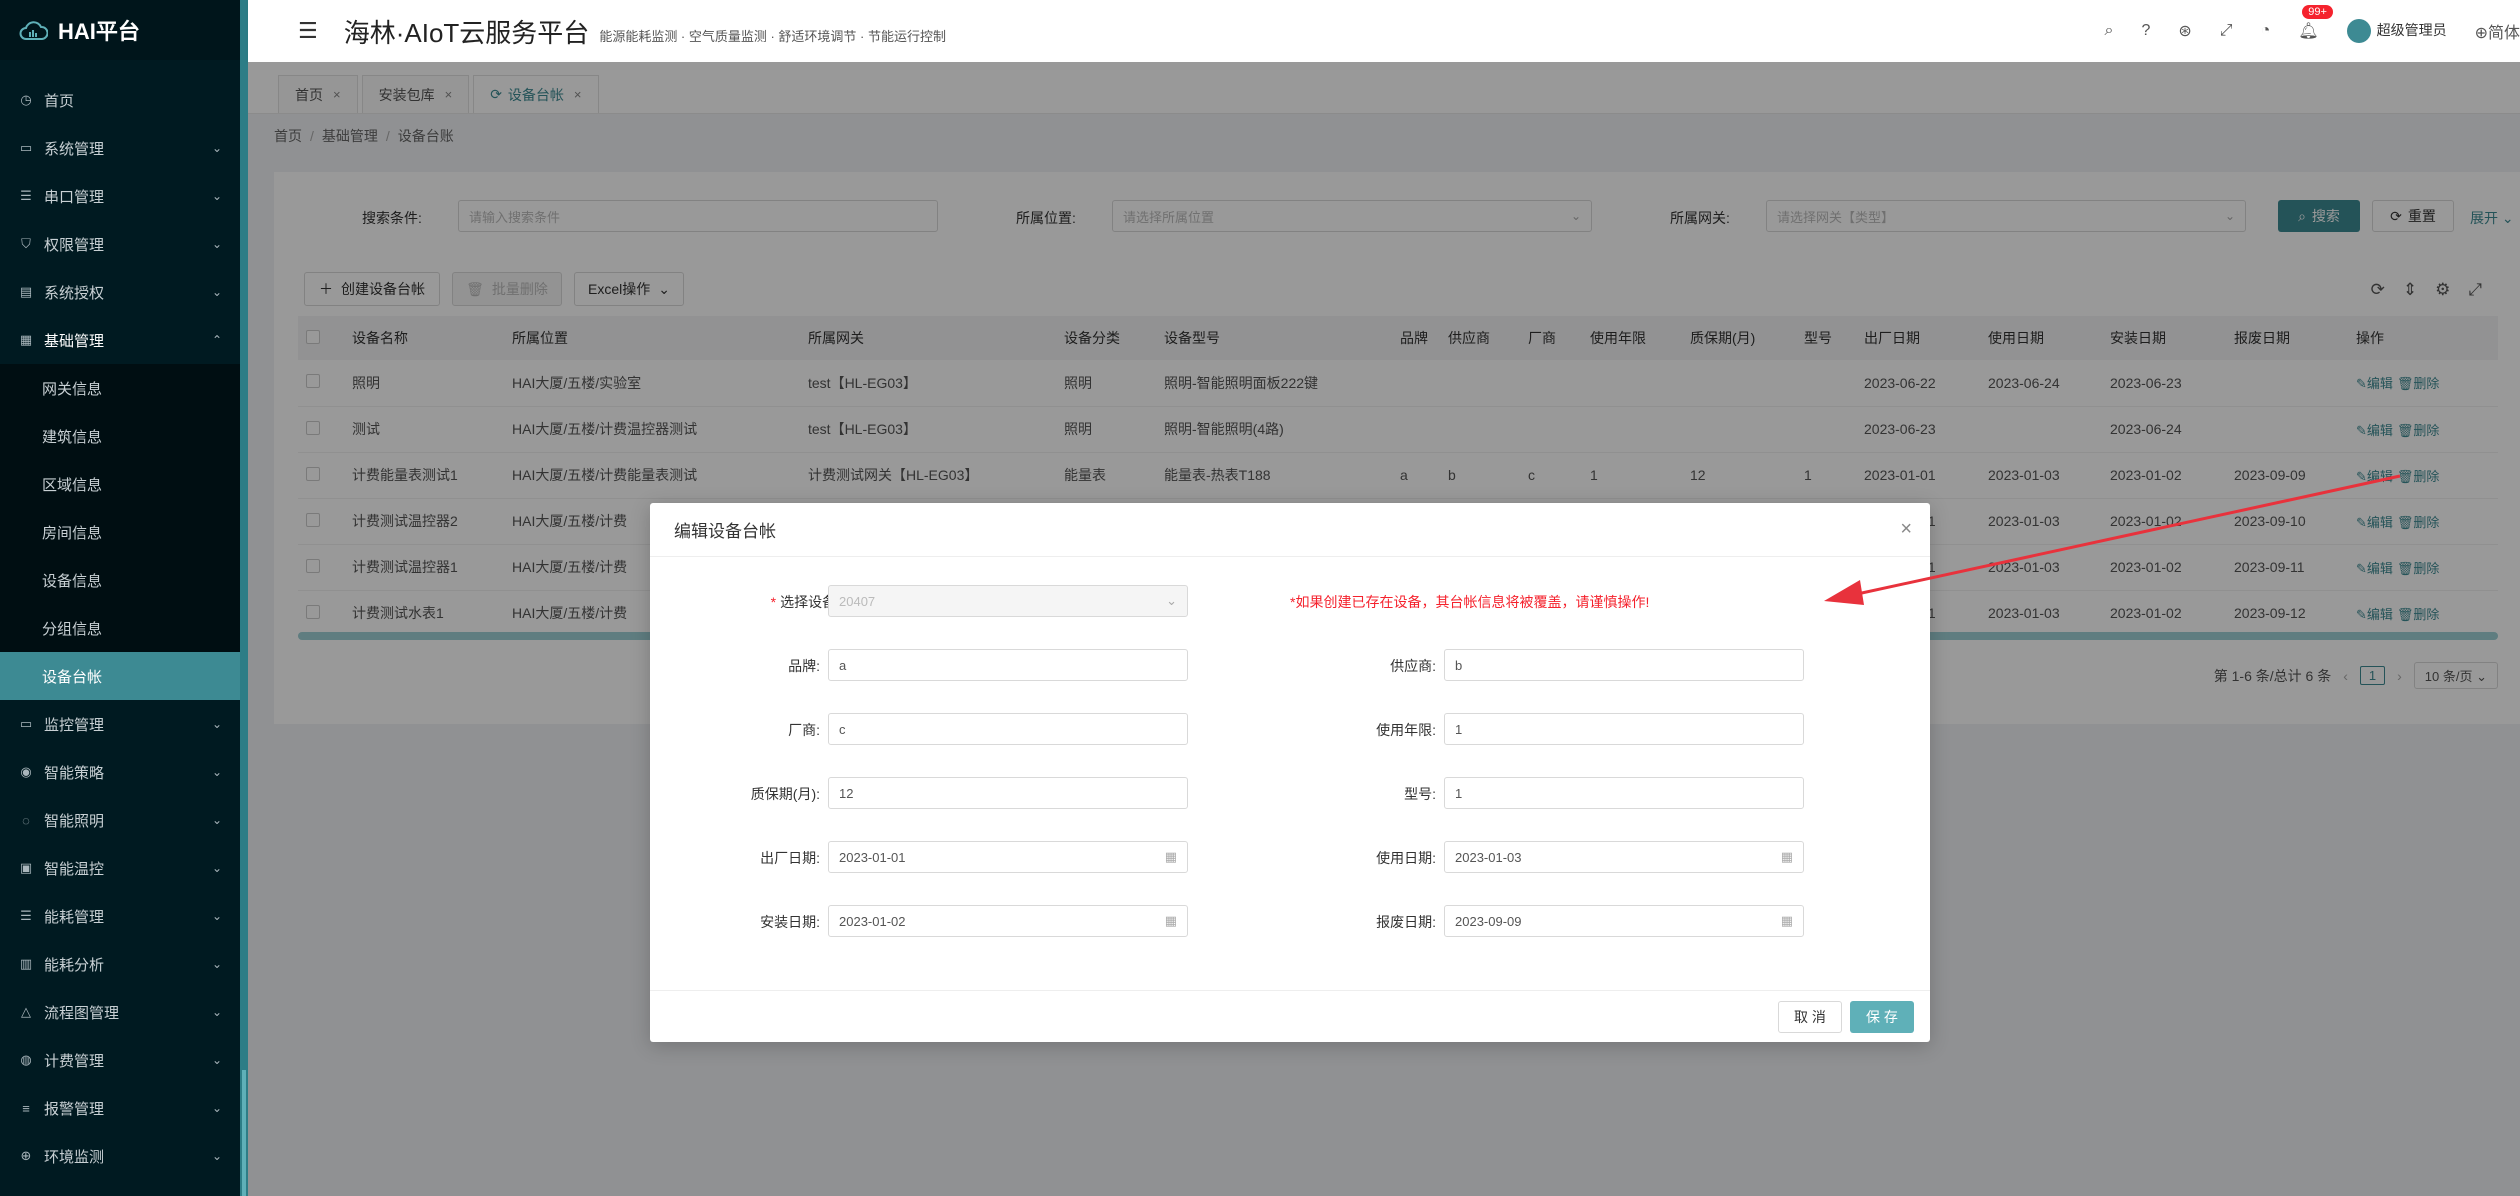 This screenshot has height=1196, width=2520. I want to click on logo: HAI平台, so click(120, 30).